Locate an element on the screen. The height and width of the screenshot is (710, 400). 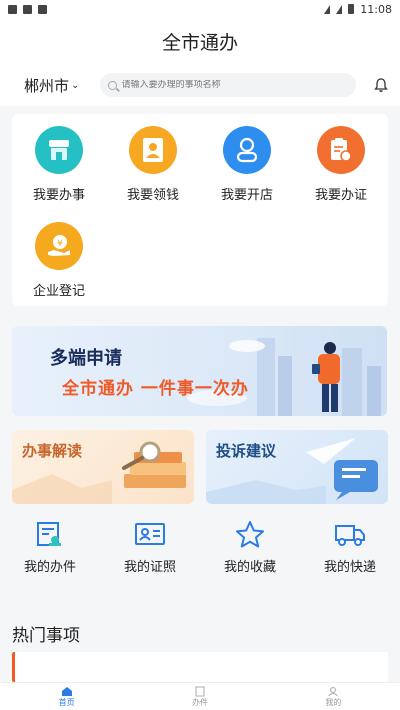
service-qiye: ¥ 企业登记 is located at coordinates (59, 266).